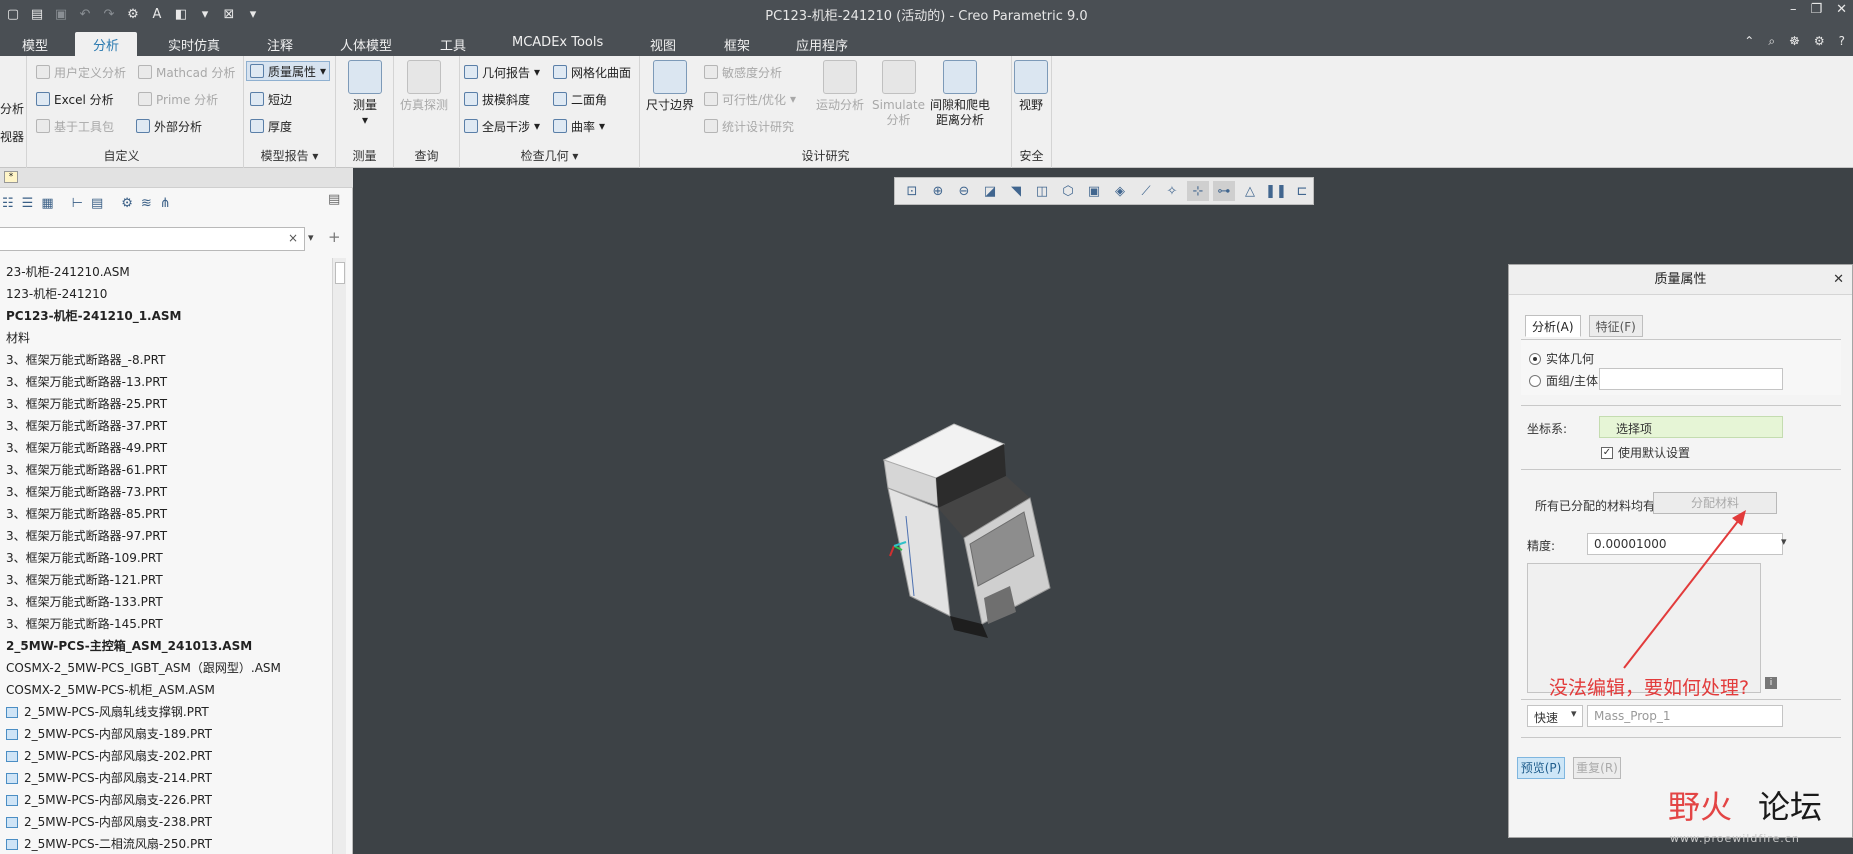 The height and width of the screenshot is (854, 1853). Describe the element at coordinates (964, 191) in the screenshot. I see `zoom-out-icon: ⊖` at that location.